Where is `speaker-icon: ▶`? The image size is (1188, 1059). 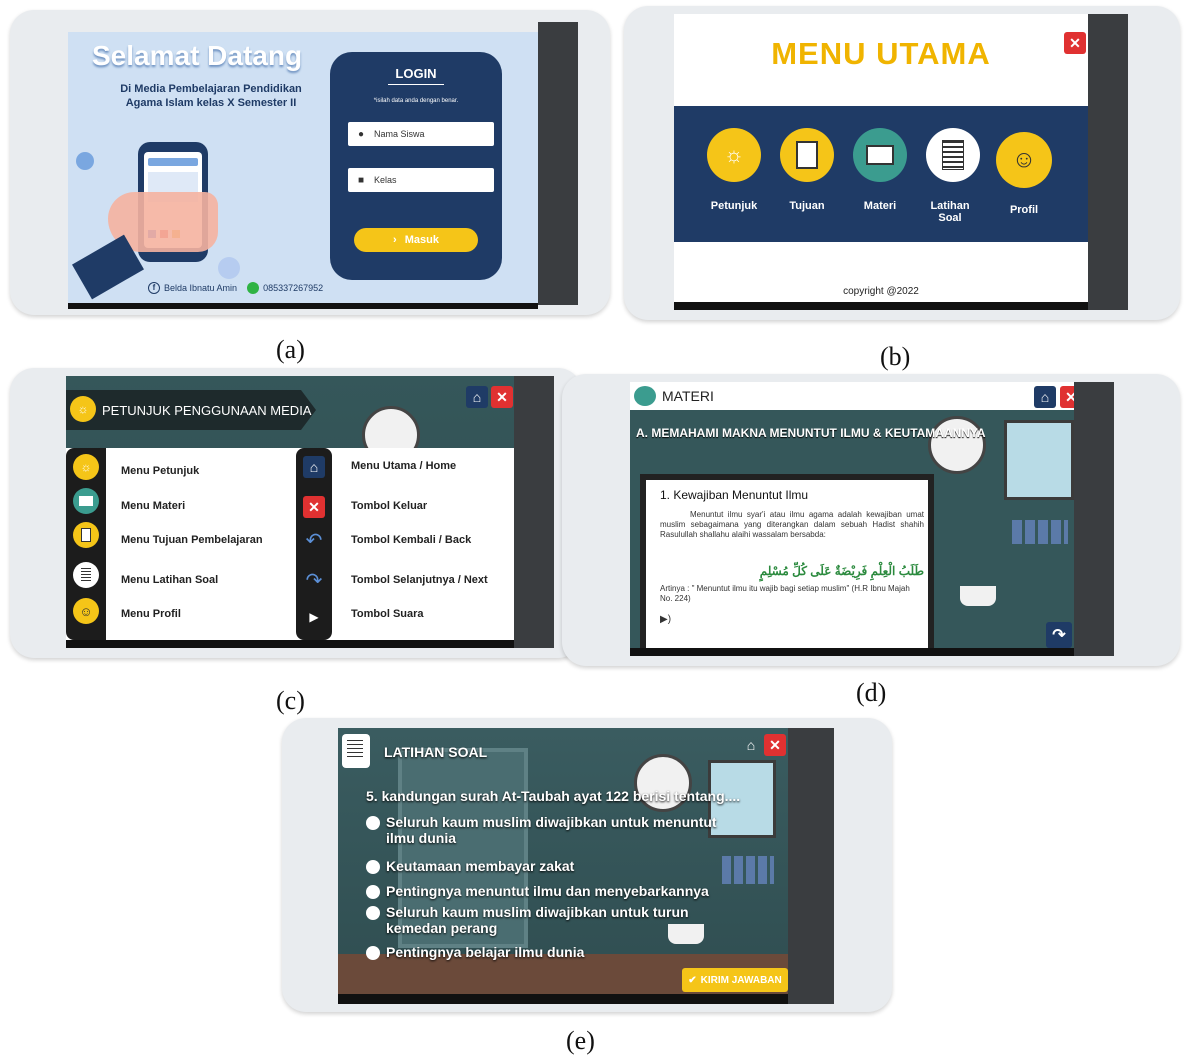 speaker-icon: ▶ is located at coordinates (314, 617).